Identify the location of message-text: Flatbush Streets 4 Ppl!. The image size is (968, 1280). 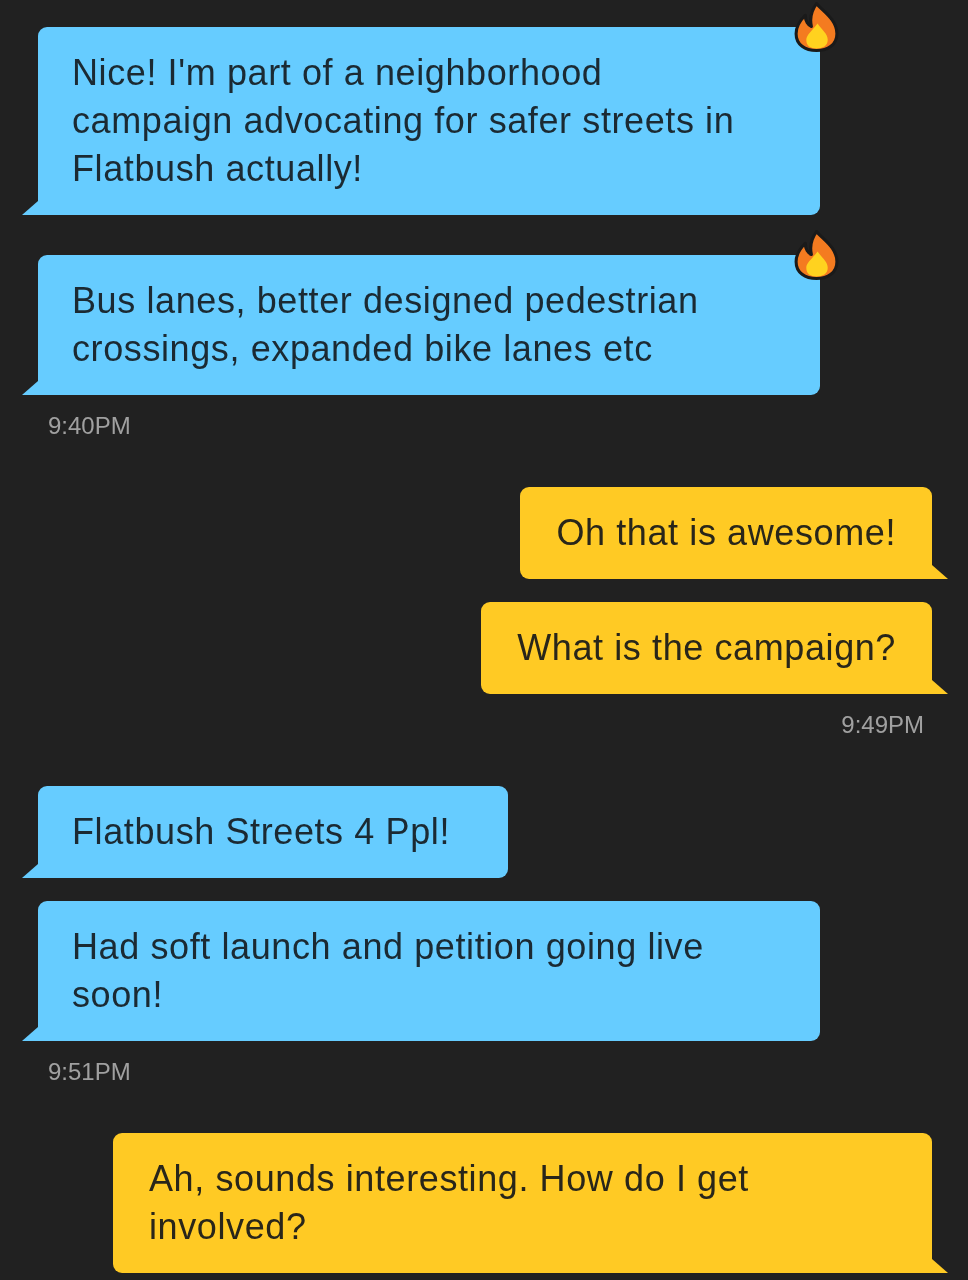
(261, 832).